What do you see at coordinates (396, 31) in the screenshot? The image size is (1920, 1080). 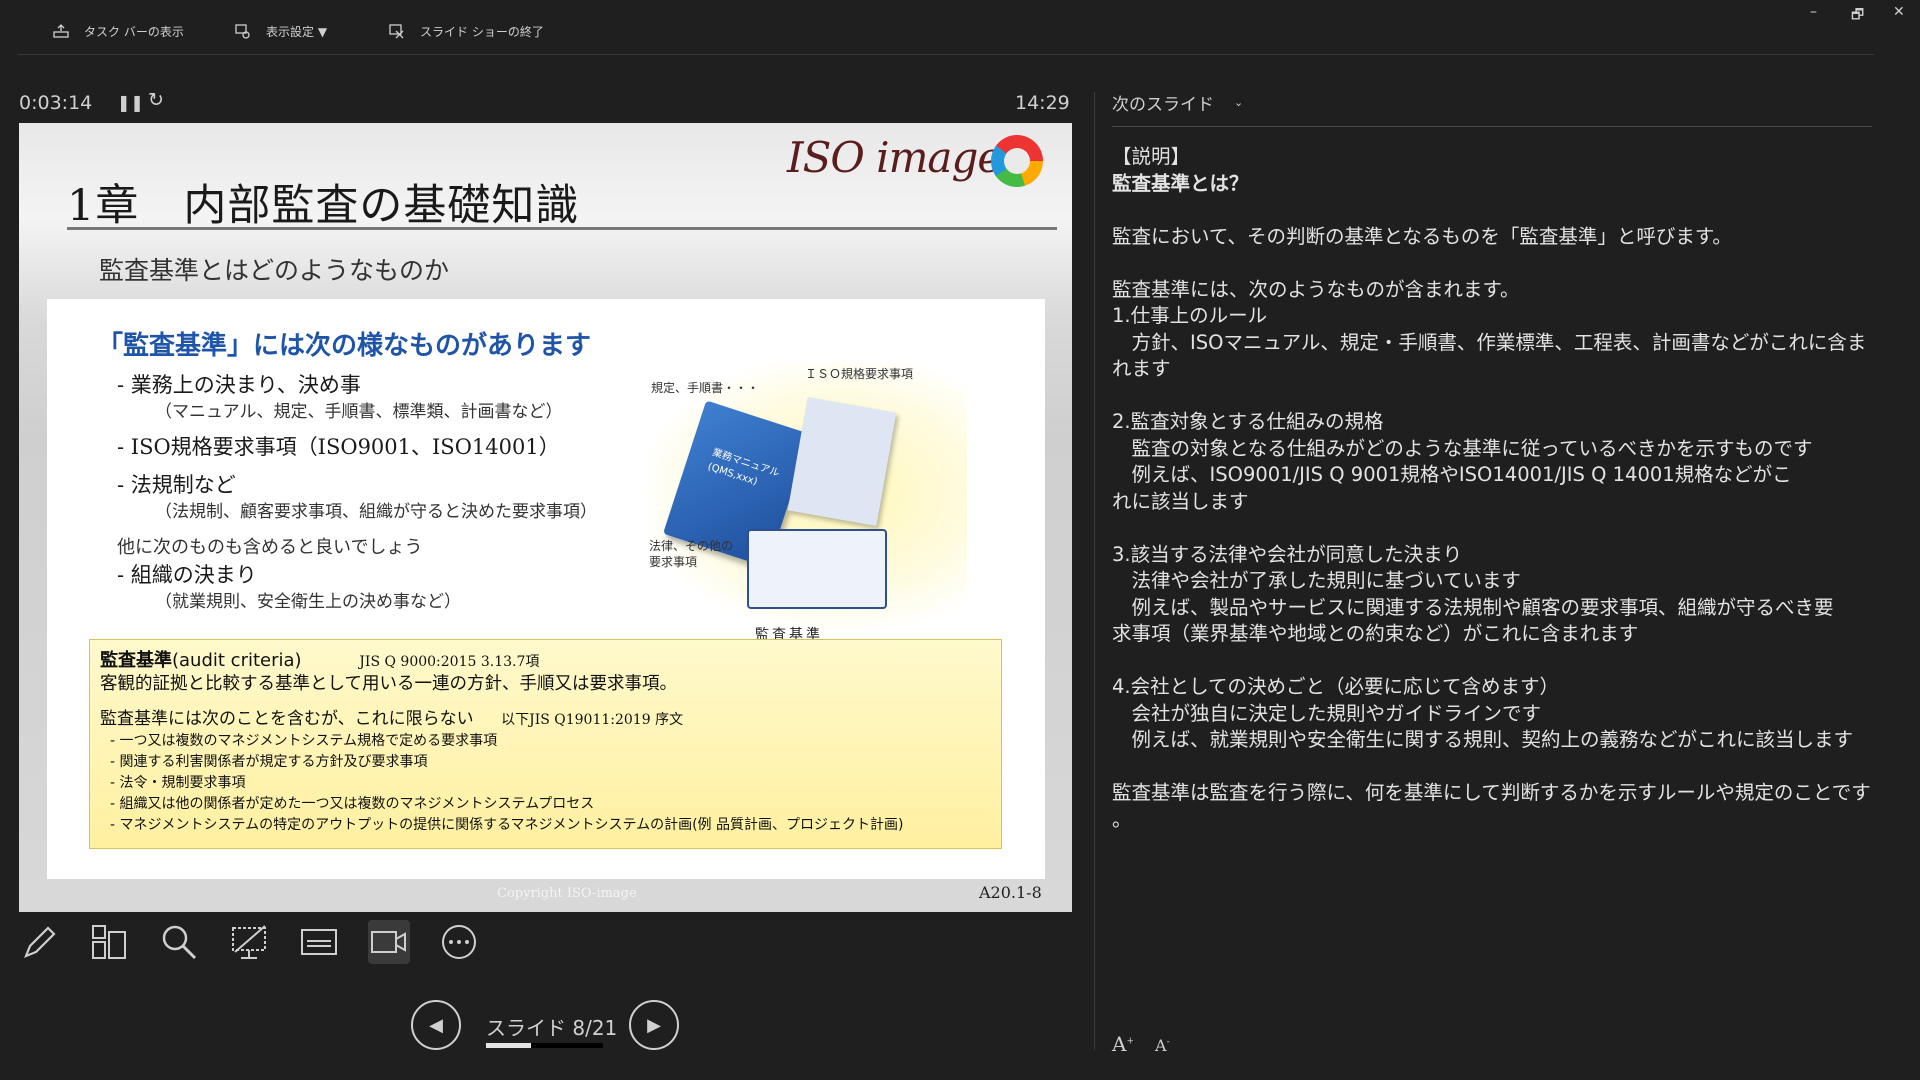 I see `end-slideshow-icon` at bounding box center [396, 31].